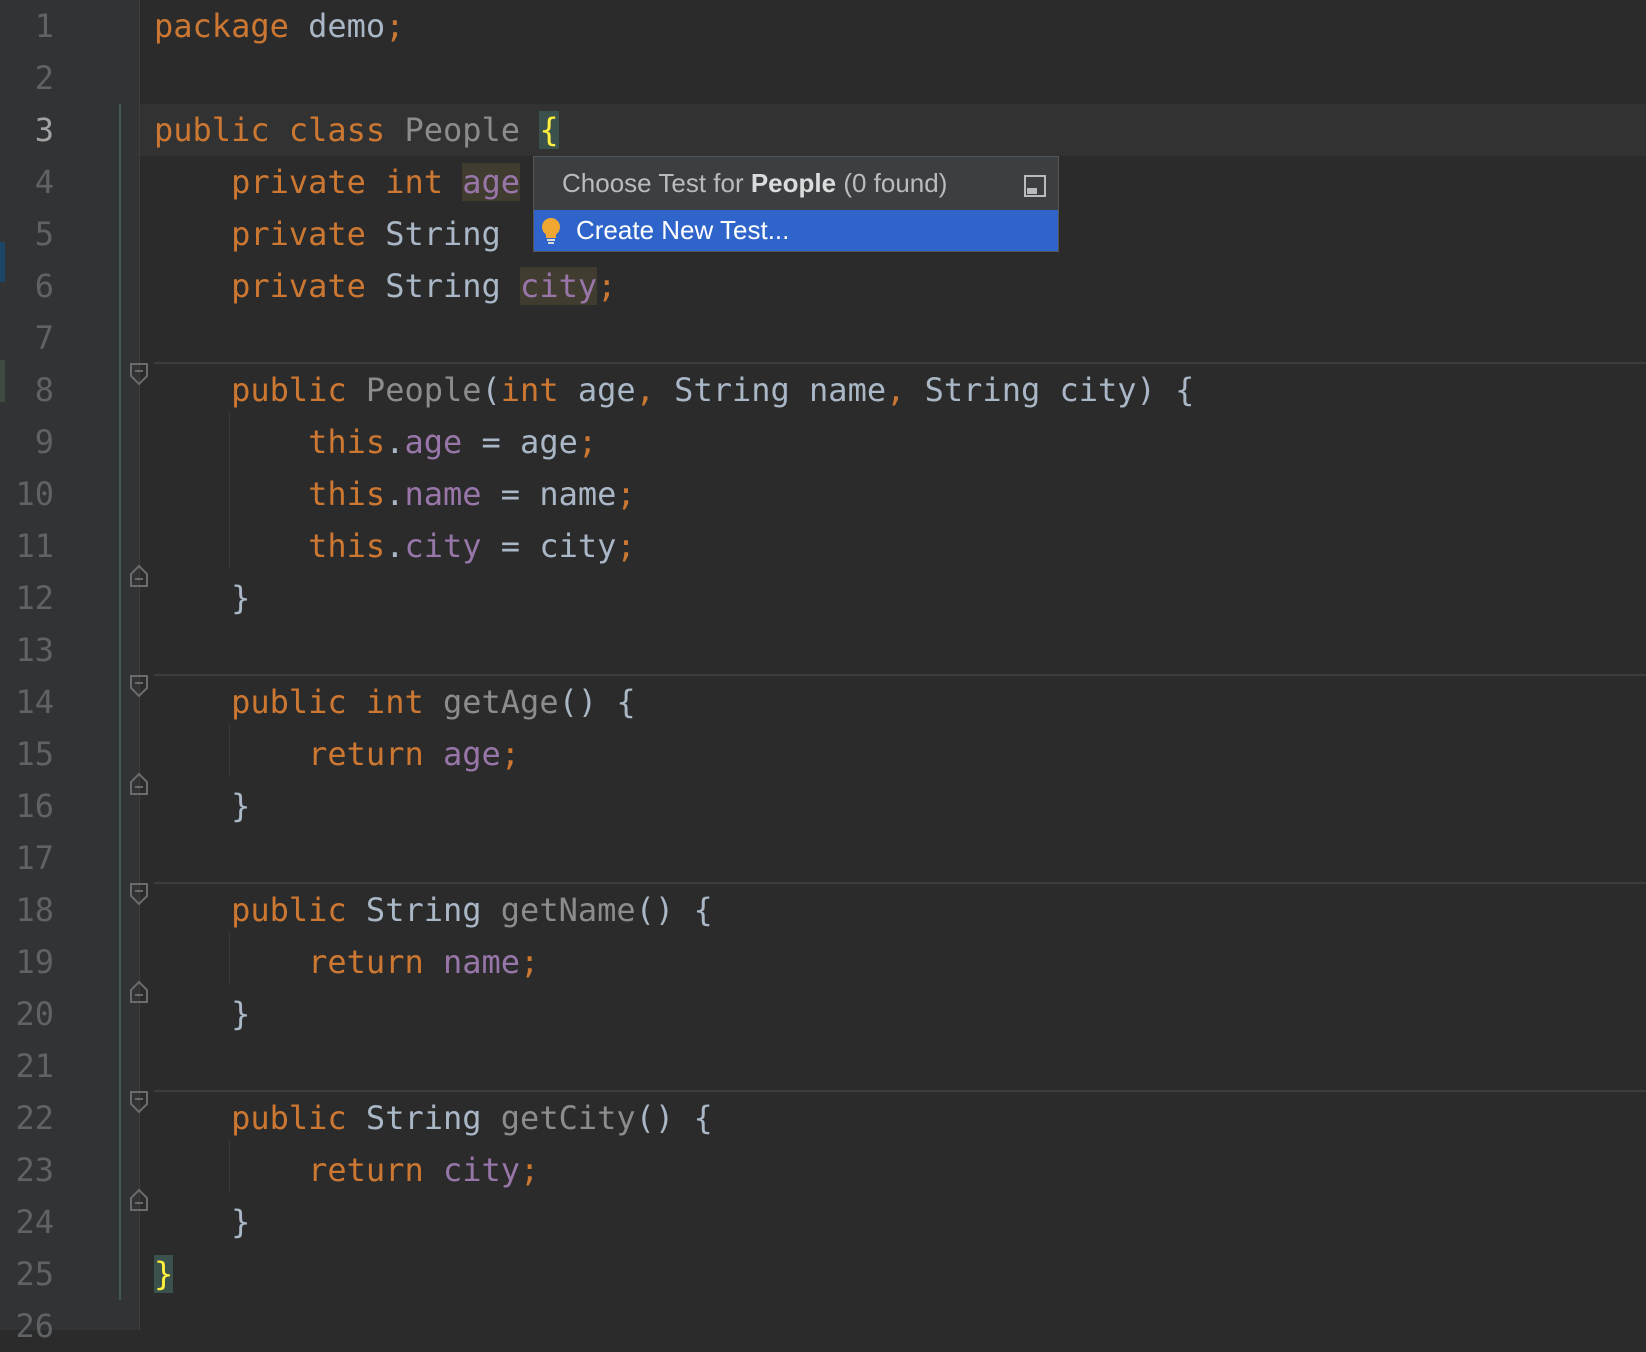 Image resolution: width=1646 pixels, height=1352 pixels. Describe the element at coordinates (34, 1118) in the screenshot. I see `line-number: 22` at that location.